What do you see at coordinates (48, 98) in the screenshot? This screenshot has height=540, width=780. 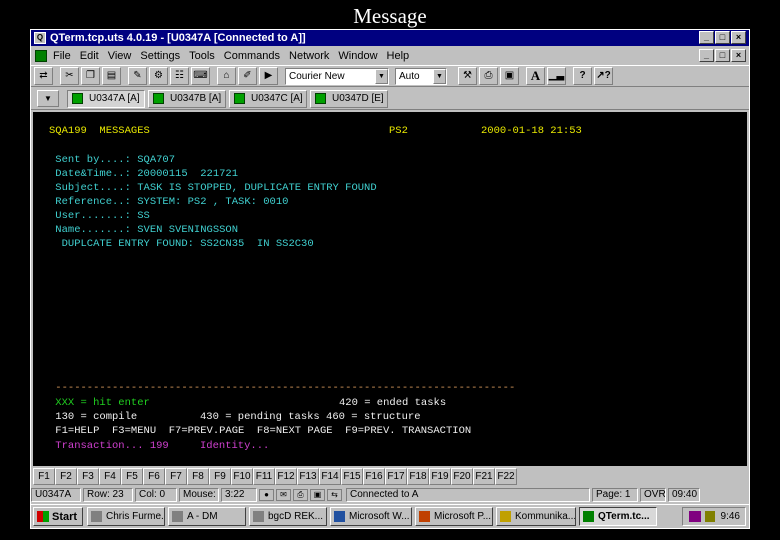 I see `session-dropdown: ▼` at bounding box center [48, 98].